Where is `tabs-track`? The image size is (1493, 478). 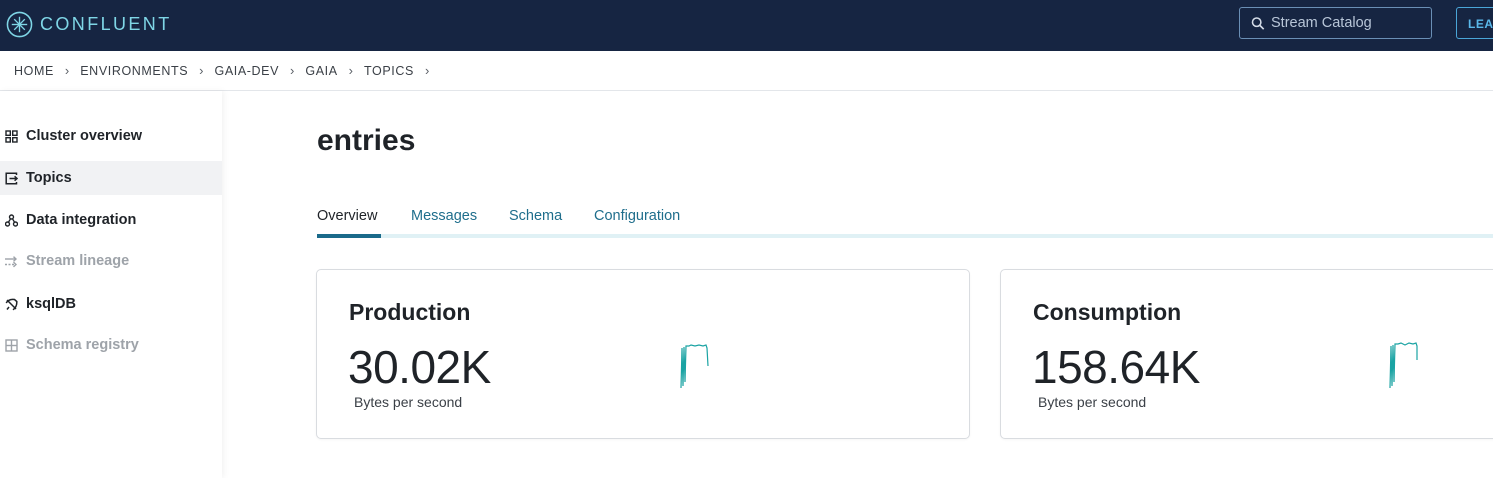
tabs-track is located at coordinates (905, 236).